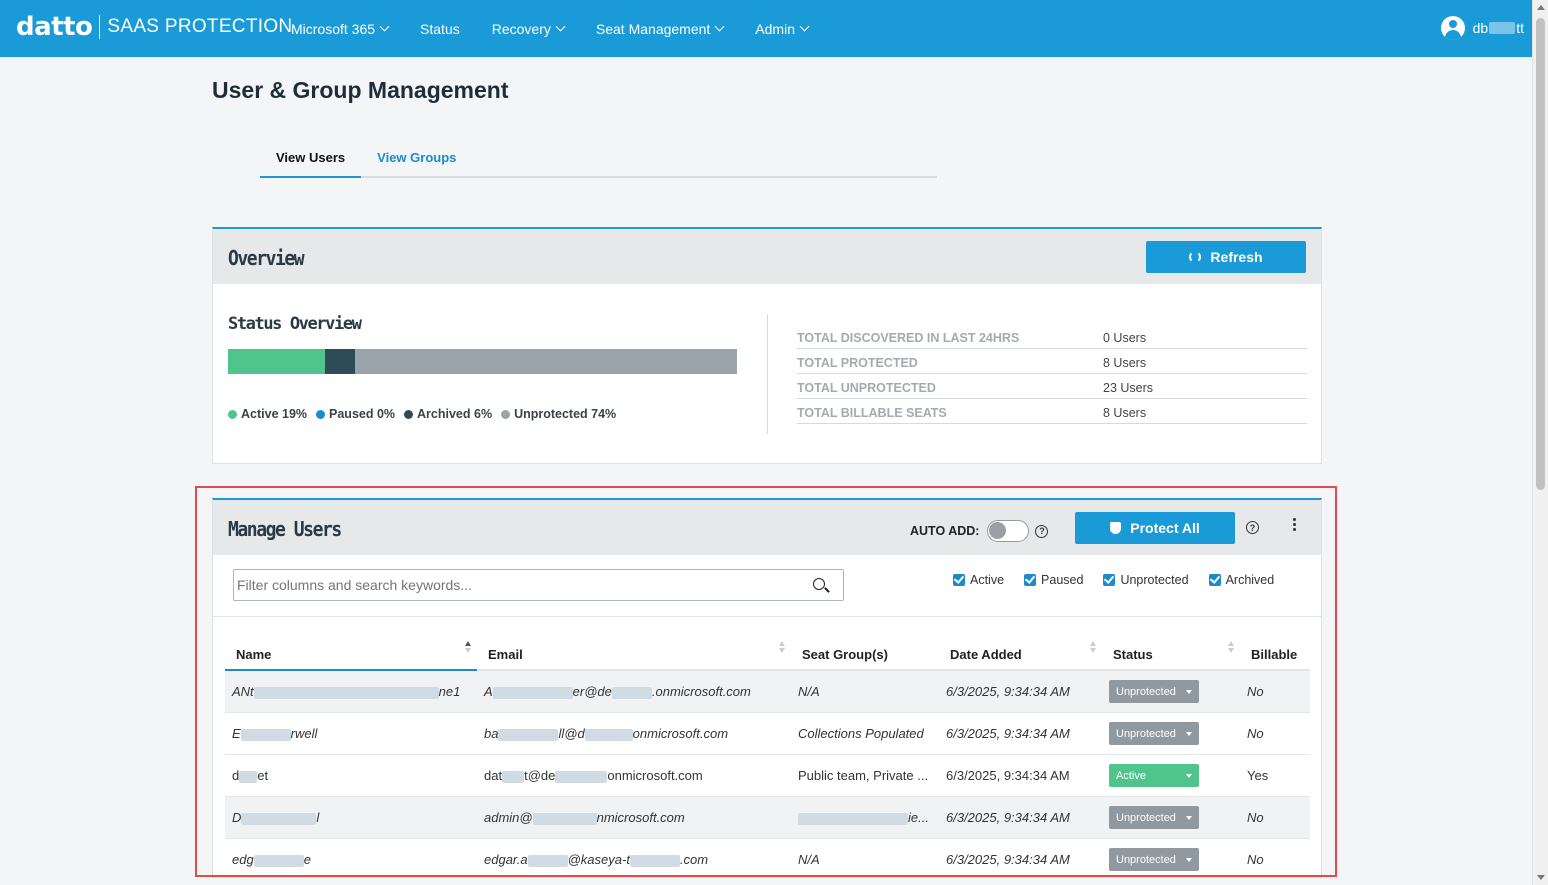 The height and width of the screenshot is (885, 1548). Describe the element at coordinates (340, 29) in the screenshot. I see `nav-microsoft-365: Microsoft 365` at that location.